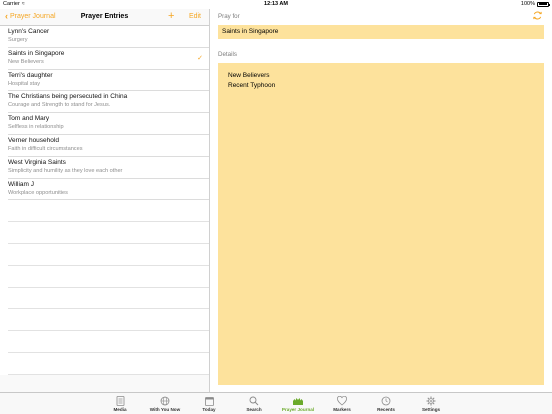 The height and width of the screenshot is (414, 552). What do you see at coordinates (195, 16) in the screenshot?
I see `edit-button: Edit` at bounding box center [195, 16].